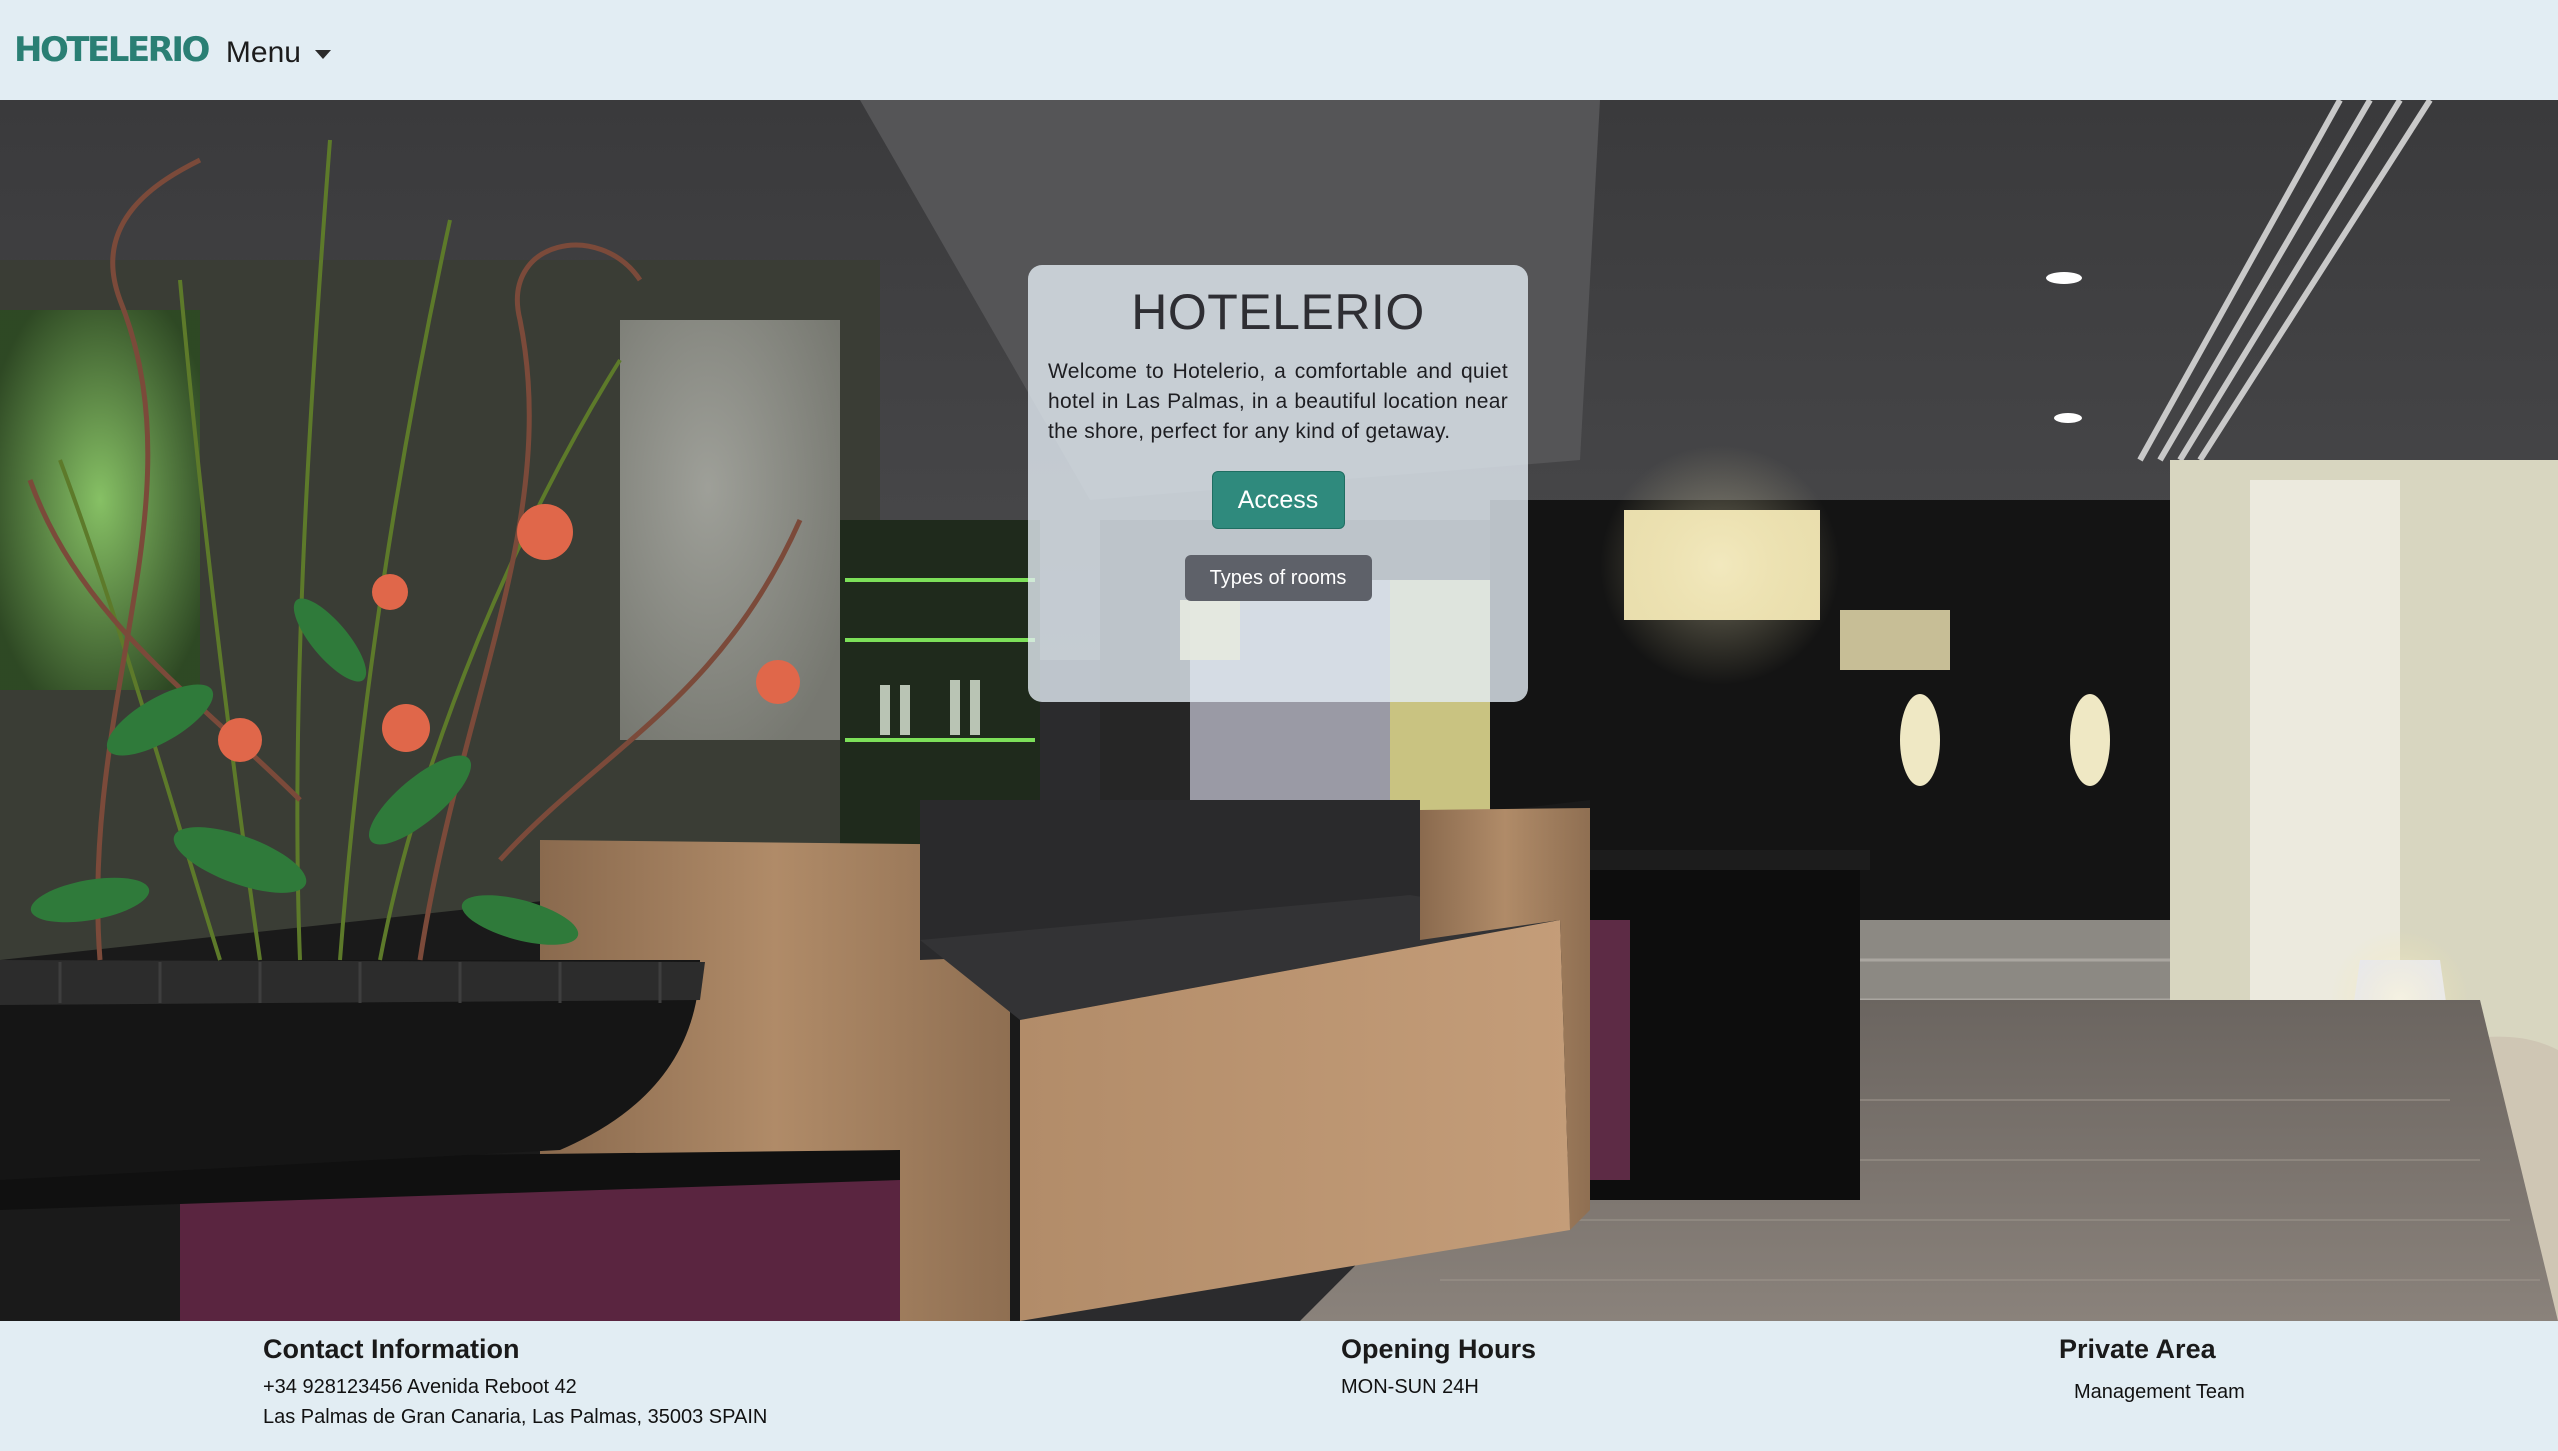 This screenshot has height=1451, width=2558. What do you see at coordinates (322, 54) in the screenshot?
I see `caret-down-icon` at bounding box center [322, 54].